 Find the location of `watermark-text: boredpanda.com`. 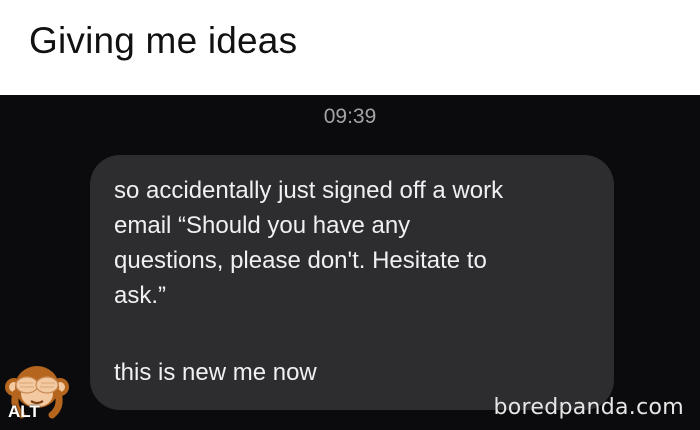

watermark-text: boredpanda.com is located at coordinates (588, 407).